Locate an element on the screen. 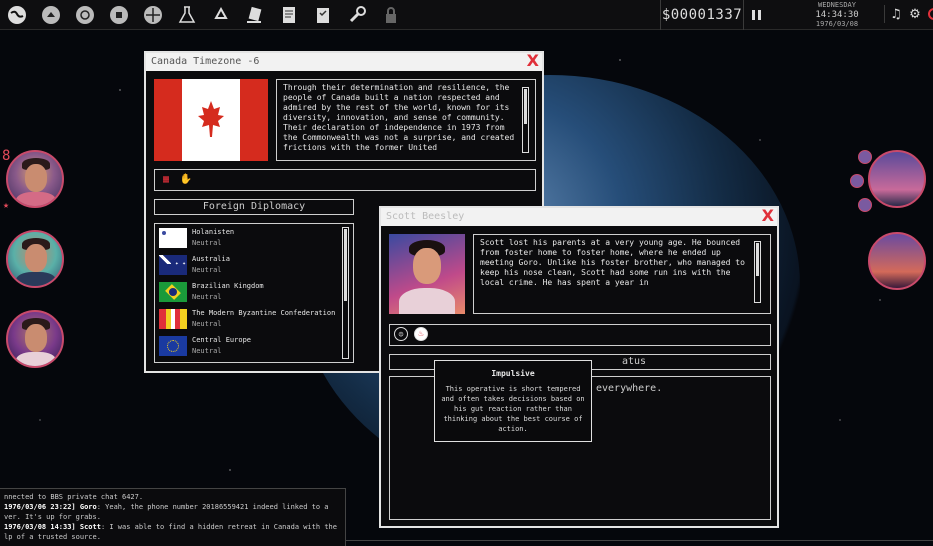 The width and height of the screenshot is (933, 546). window-title-bar: Canada Timezone -6 X is located at coordinates (344, 61).